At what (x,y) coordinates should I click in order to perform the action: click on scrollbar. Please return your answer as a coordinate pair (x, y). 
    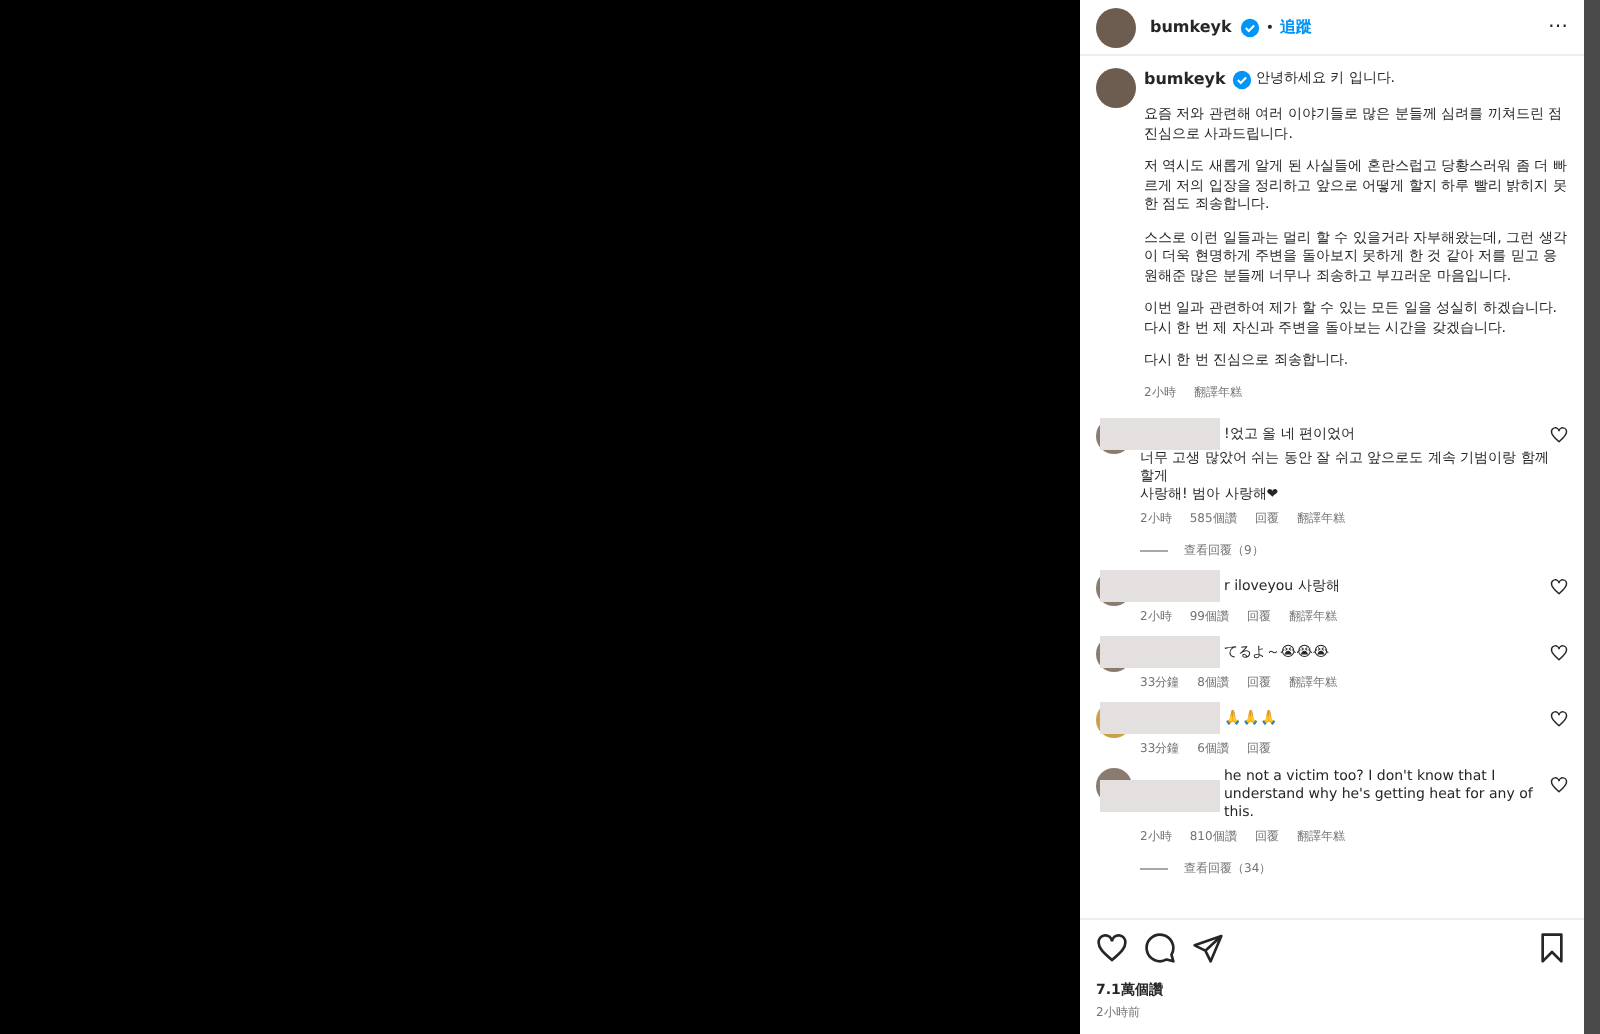
    Looking at the image, I should click on (1592, 517).